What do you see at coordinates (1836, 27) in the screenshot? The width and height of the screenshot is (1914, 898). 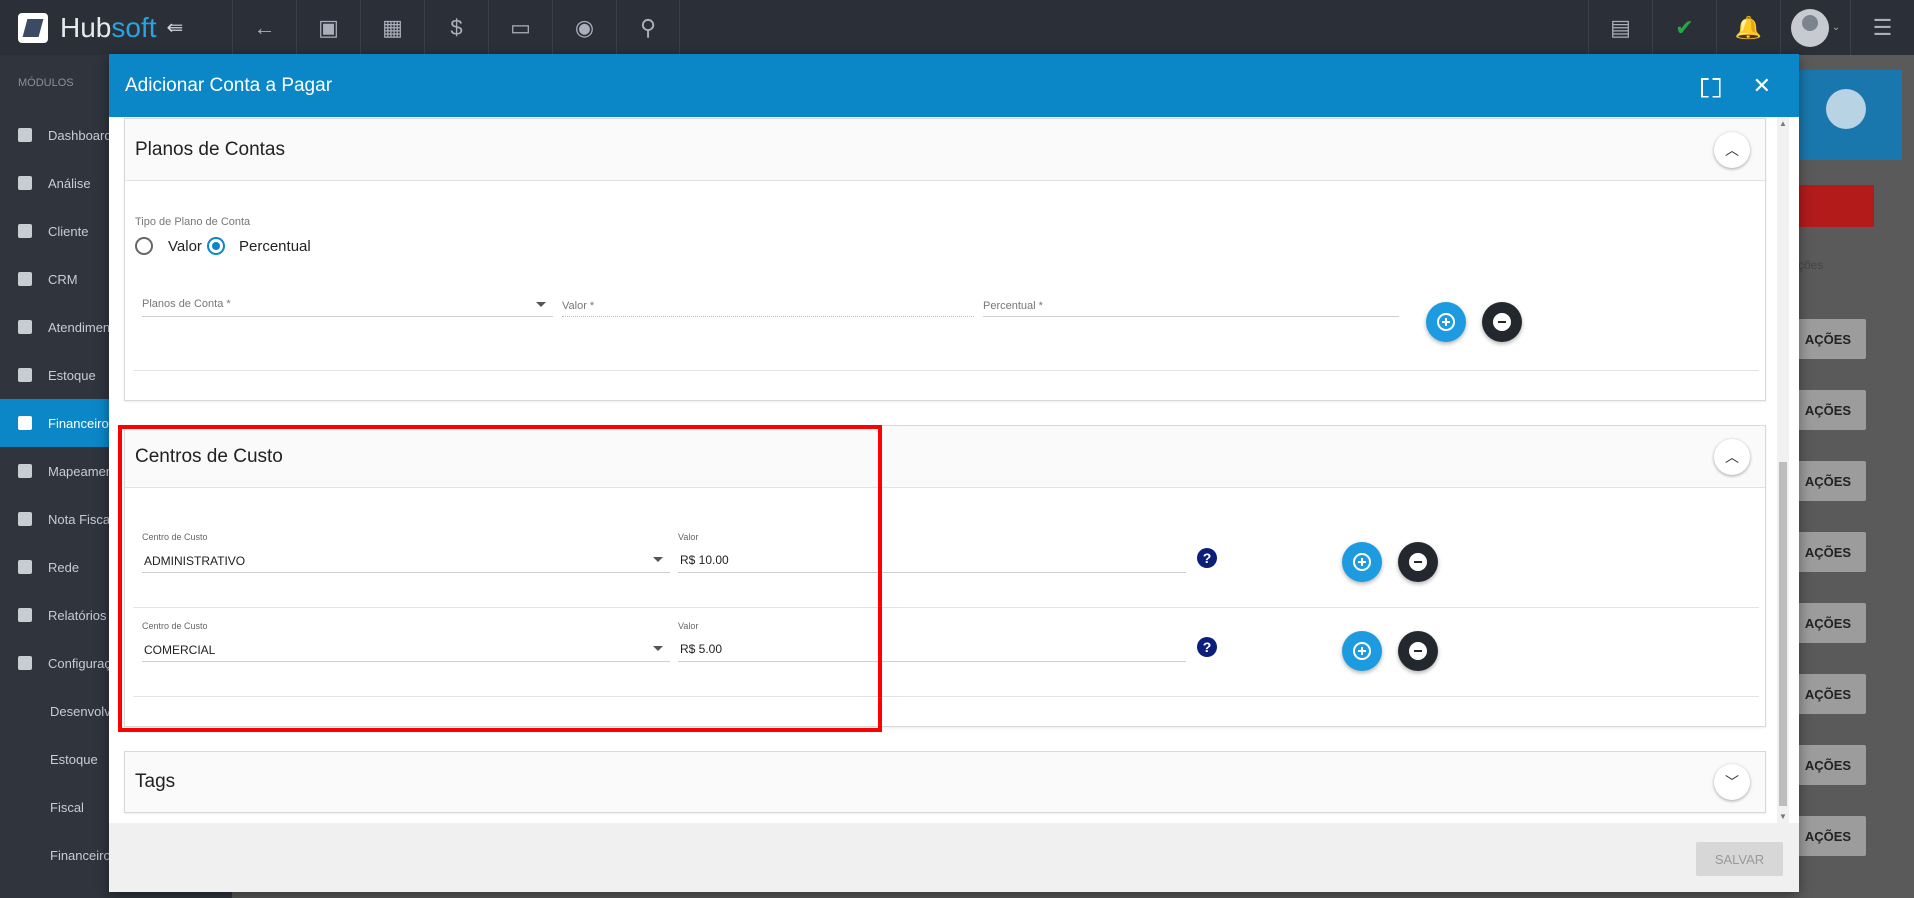 I see `chevron-down-icon: ⌄` at bounding box center [1836, 27].